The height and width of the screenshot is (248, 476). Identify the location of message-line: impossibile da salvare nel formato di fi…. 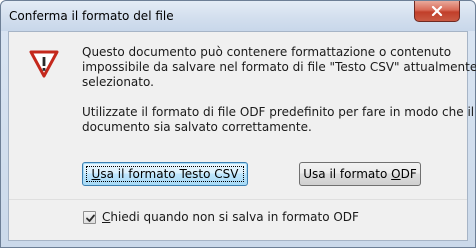
(279, 67).